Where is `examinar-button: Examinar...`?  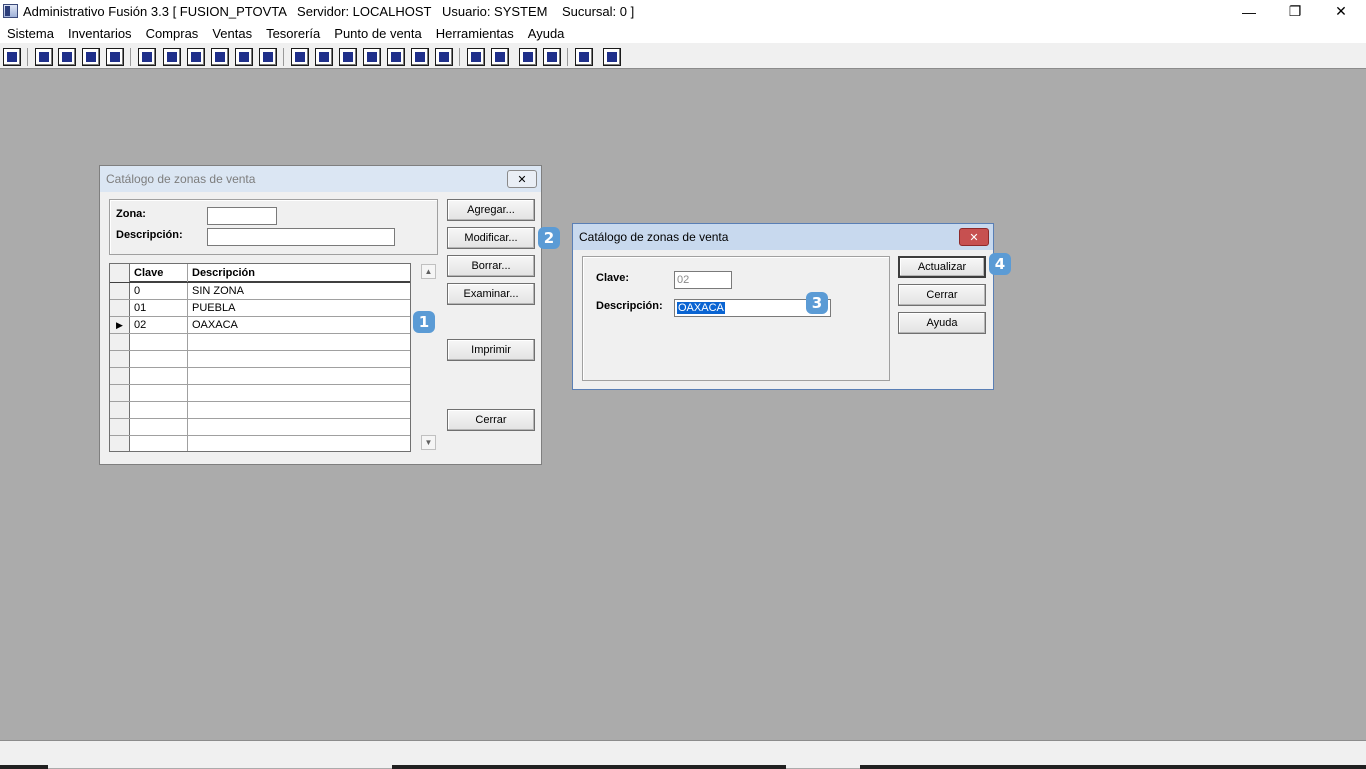
examinar-button: Examinar... is located at coordinates (491, 294).